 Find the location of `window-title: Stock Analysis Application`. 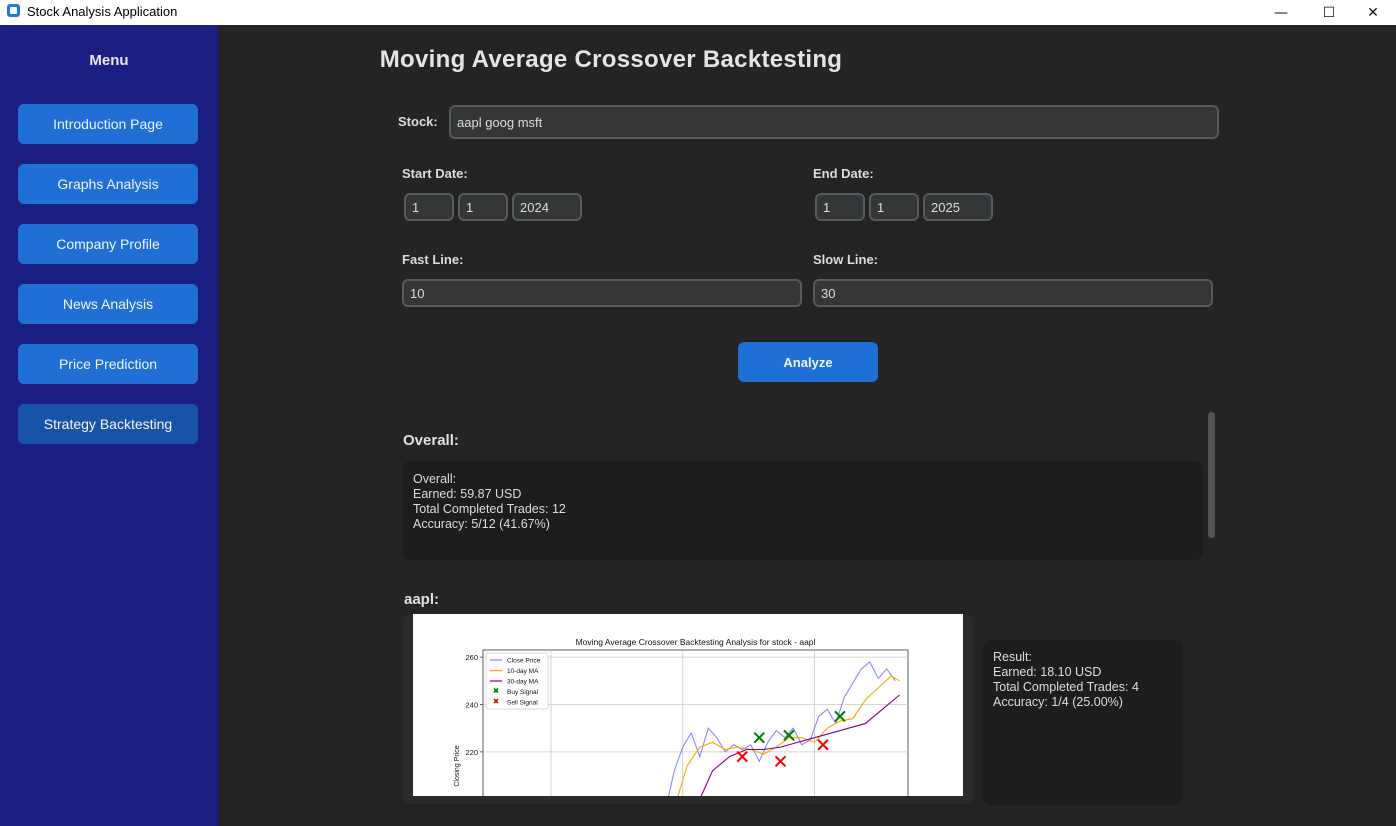

window-title: Stock Analysis Application is located at coordinates (102, 11).